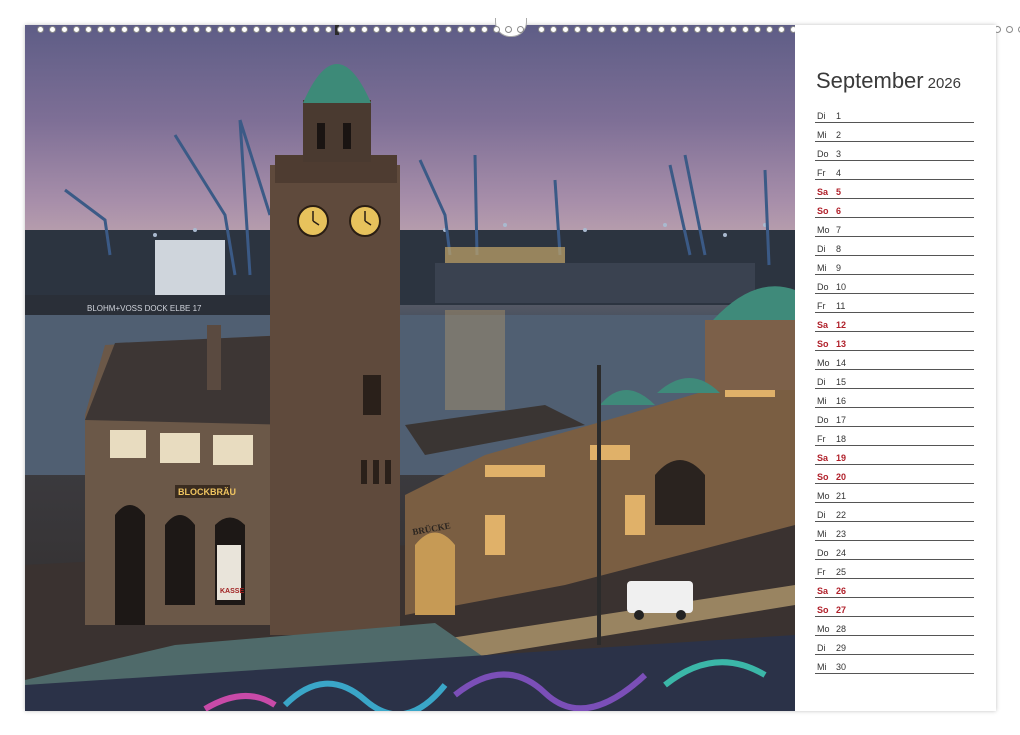  What do you see at coordinates (894, 589) in the screenshot?
I see `day-row: Sa 26` at bounding box center [894, 589].